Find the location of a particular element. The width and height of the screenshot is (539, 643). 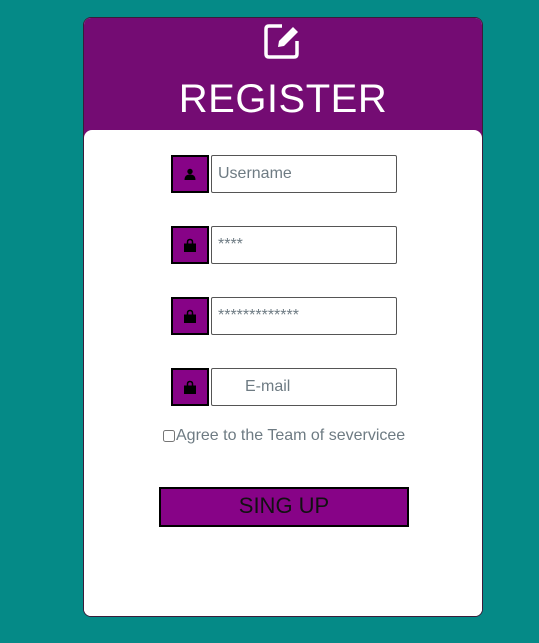

signup-button: SING UP is located at coordinates (284, 507).